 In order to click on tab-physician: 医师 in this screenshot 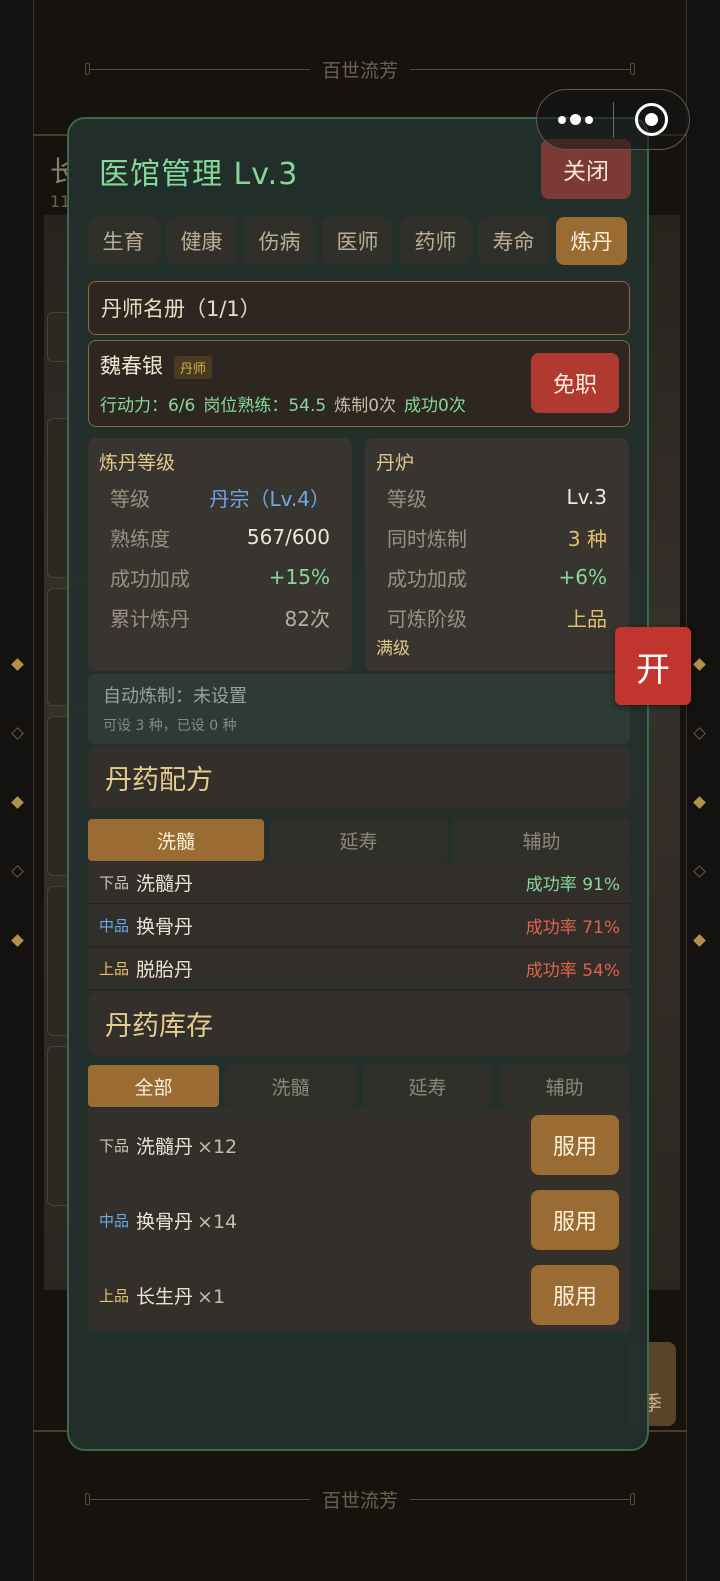, I will do `click(357, 241)`.